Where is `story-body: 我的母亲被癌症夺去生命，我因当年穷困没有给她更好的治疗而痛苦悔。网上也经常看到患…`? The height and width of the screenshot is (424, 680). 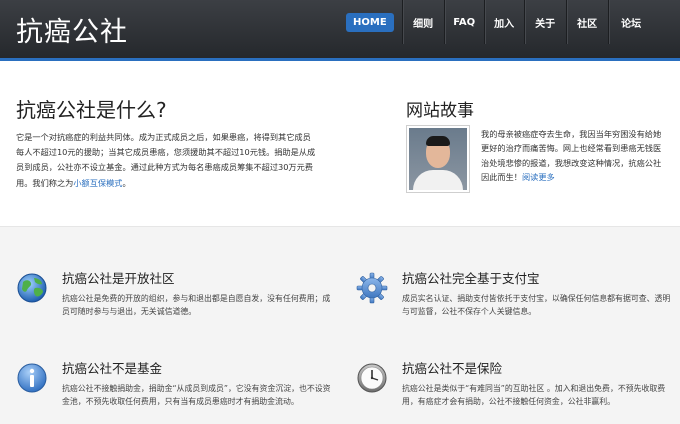
story-body: 我的母亲被癌症夺去生命，我因当年穷困没有给她更好的治疗而痛苦悔。网上也经常看到患… is located at coordinates (571, 156).